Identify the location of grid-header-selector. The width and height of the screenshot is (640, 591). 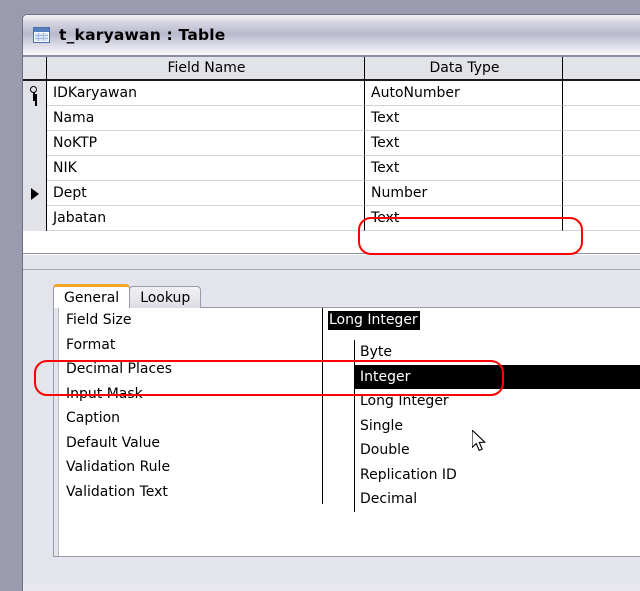
(35, 68).